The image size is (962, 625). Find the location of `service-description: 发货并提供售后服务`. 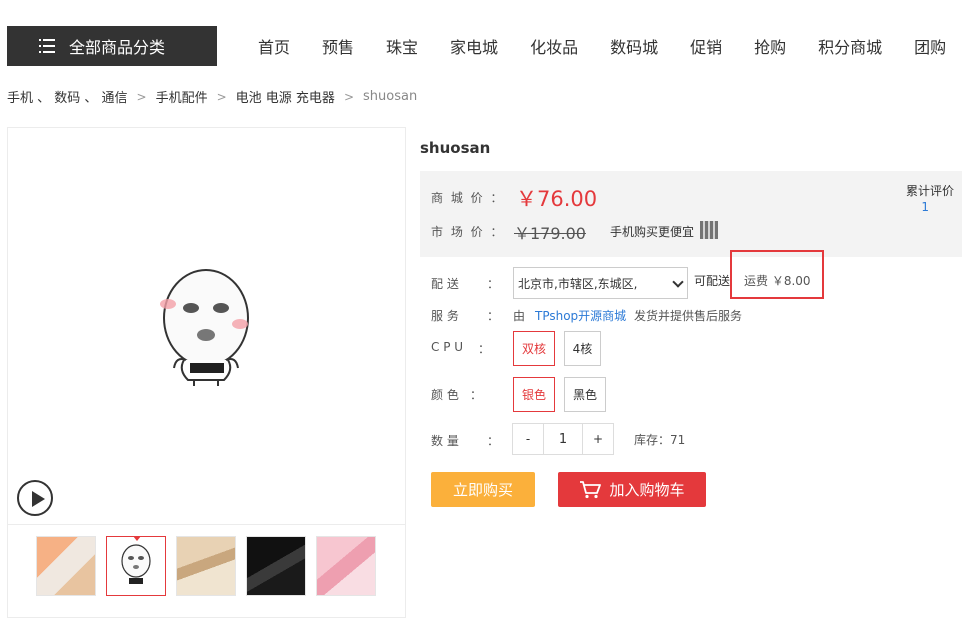

service-description: 发货并提供售后服务 is located at coordinates (688, 316).